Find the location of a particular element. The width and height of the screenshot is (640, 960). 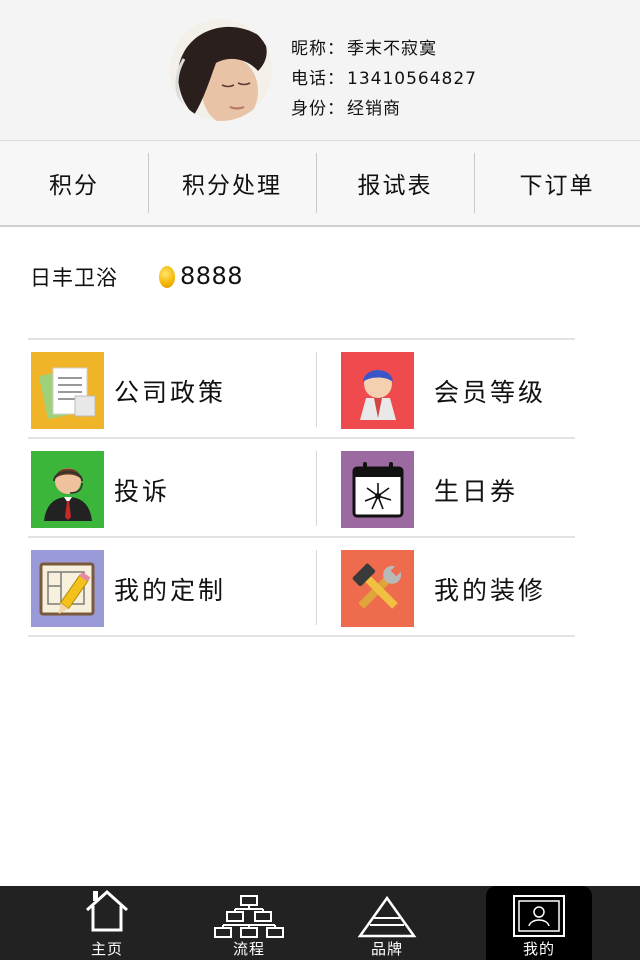

folder-documents-icon is located at coordinates (67, 390).